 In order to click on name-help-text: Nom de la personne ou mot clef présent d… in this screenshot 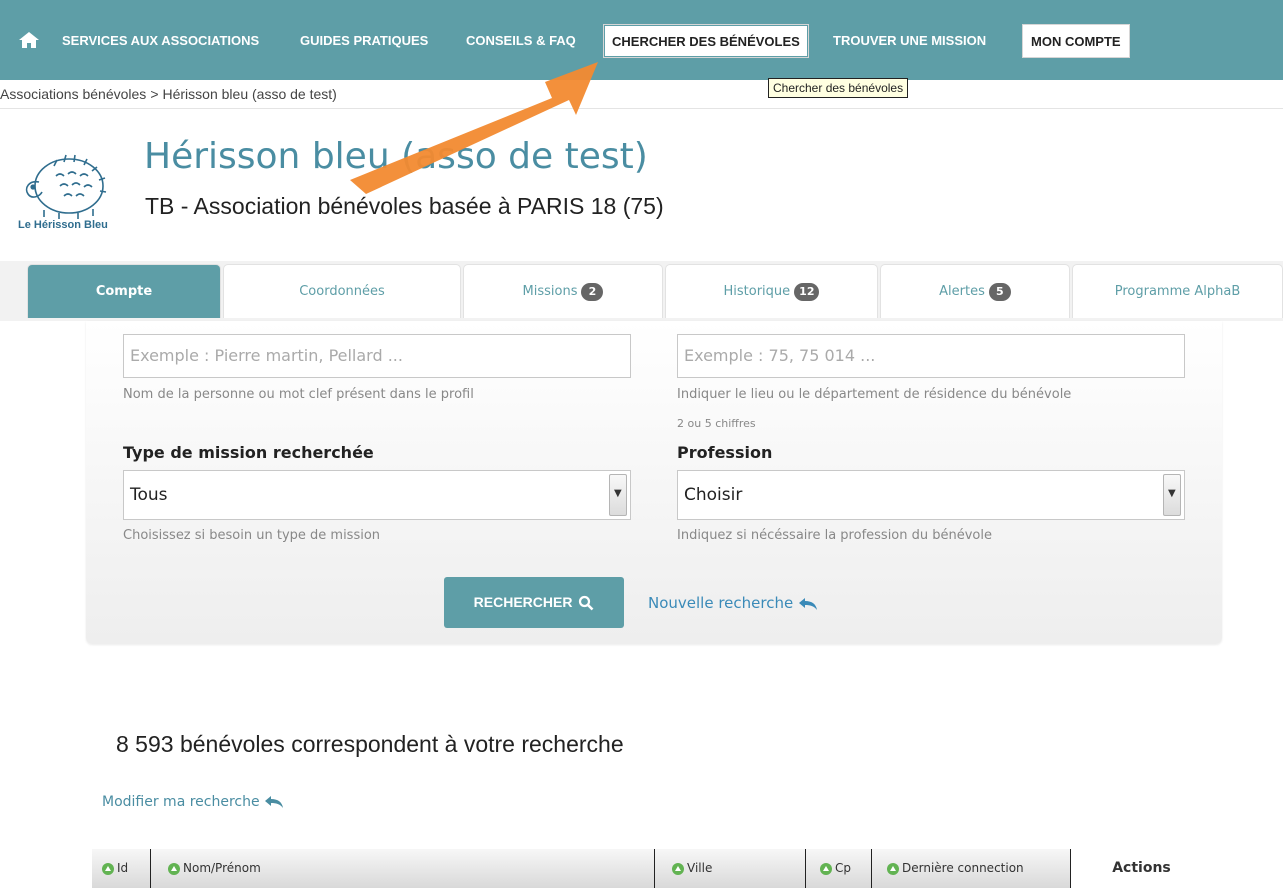, I will do `click(298, 394)`.